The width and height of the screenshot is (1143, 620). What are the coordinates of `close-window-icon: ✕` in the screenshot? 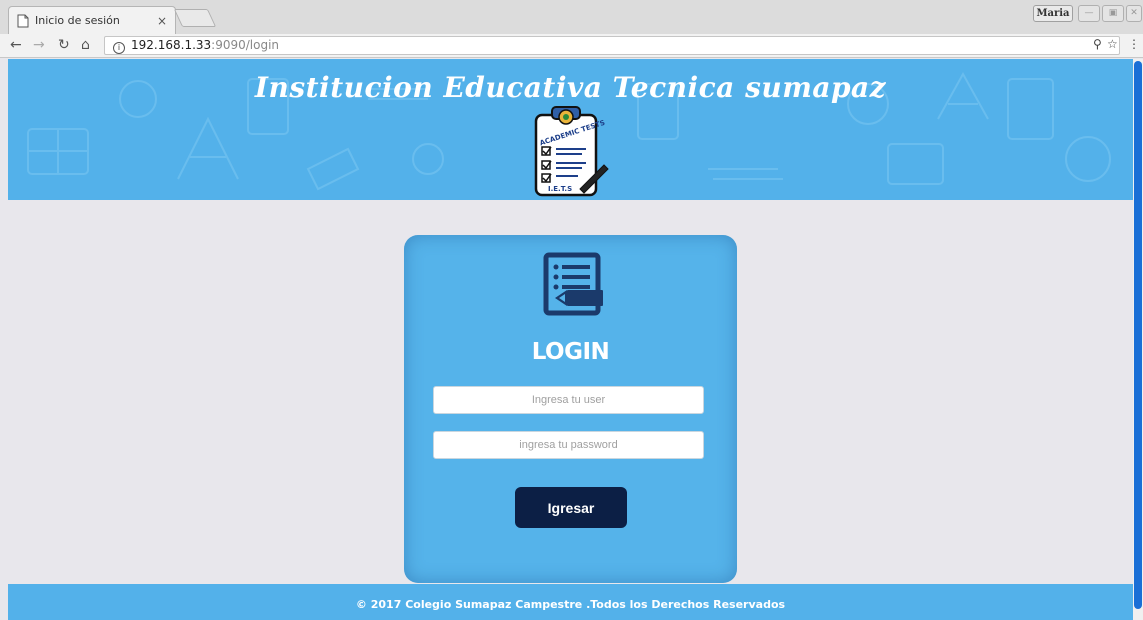 It's located at (1134, 13).